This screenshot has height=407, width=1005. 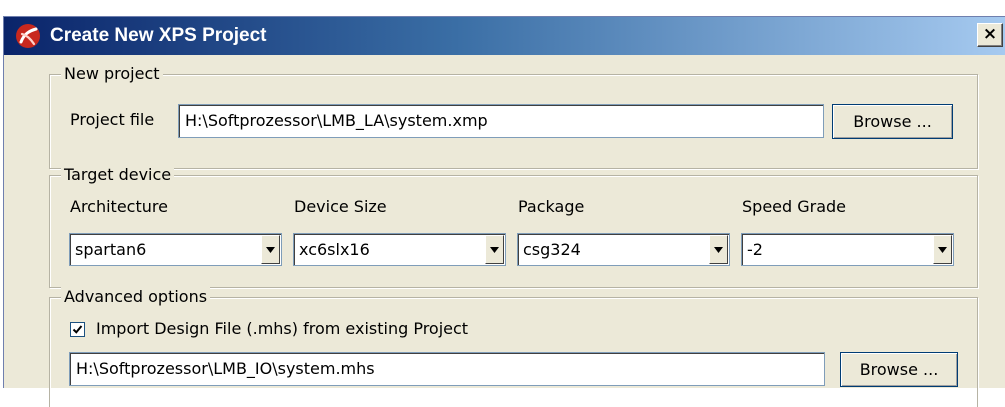 What do you see at coordinates (447, 369) in the screenshot?
I see `mhs-file-input: H:\Softprozessor\LMB_IO\system.mhs` at bounding box center [447, 369].